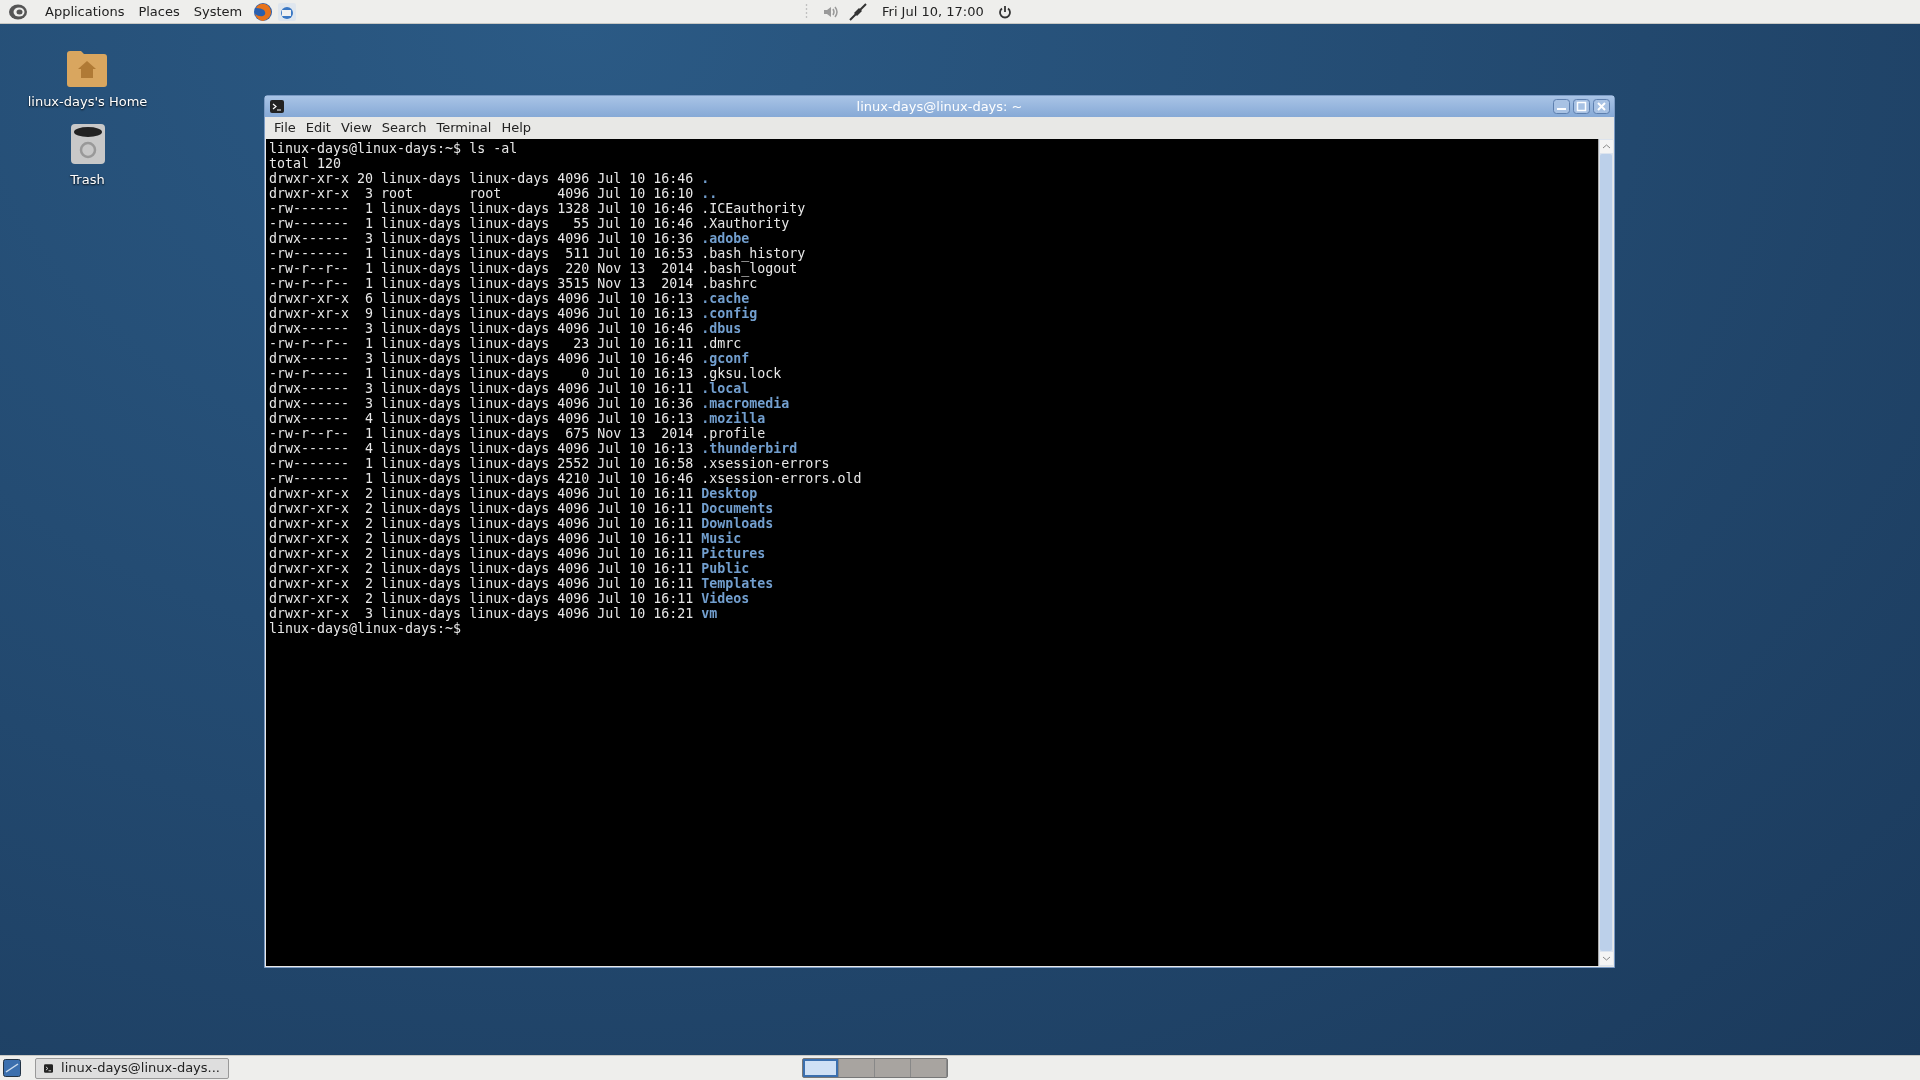 This screenshot has width=1920, height=1080. I want to click on directory-name: .macromedia, so click(745, 403).